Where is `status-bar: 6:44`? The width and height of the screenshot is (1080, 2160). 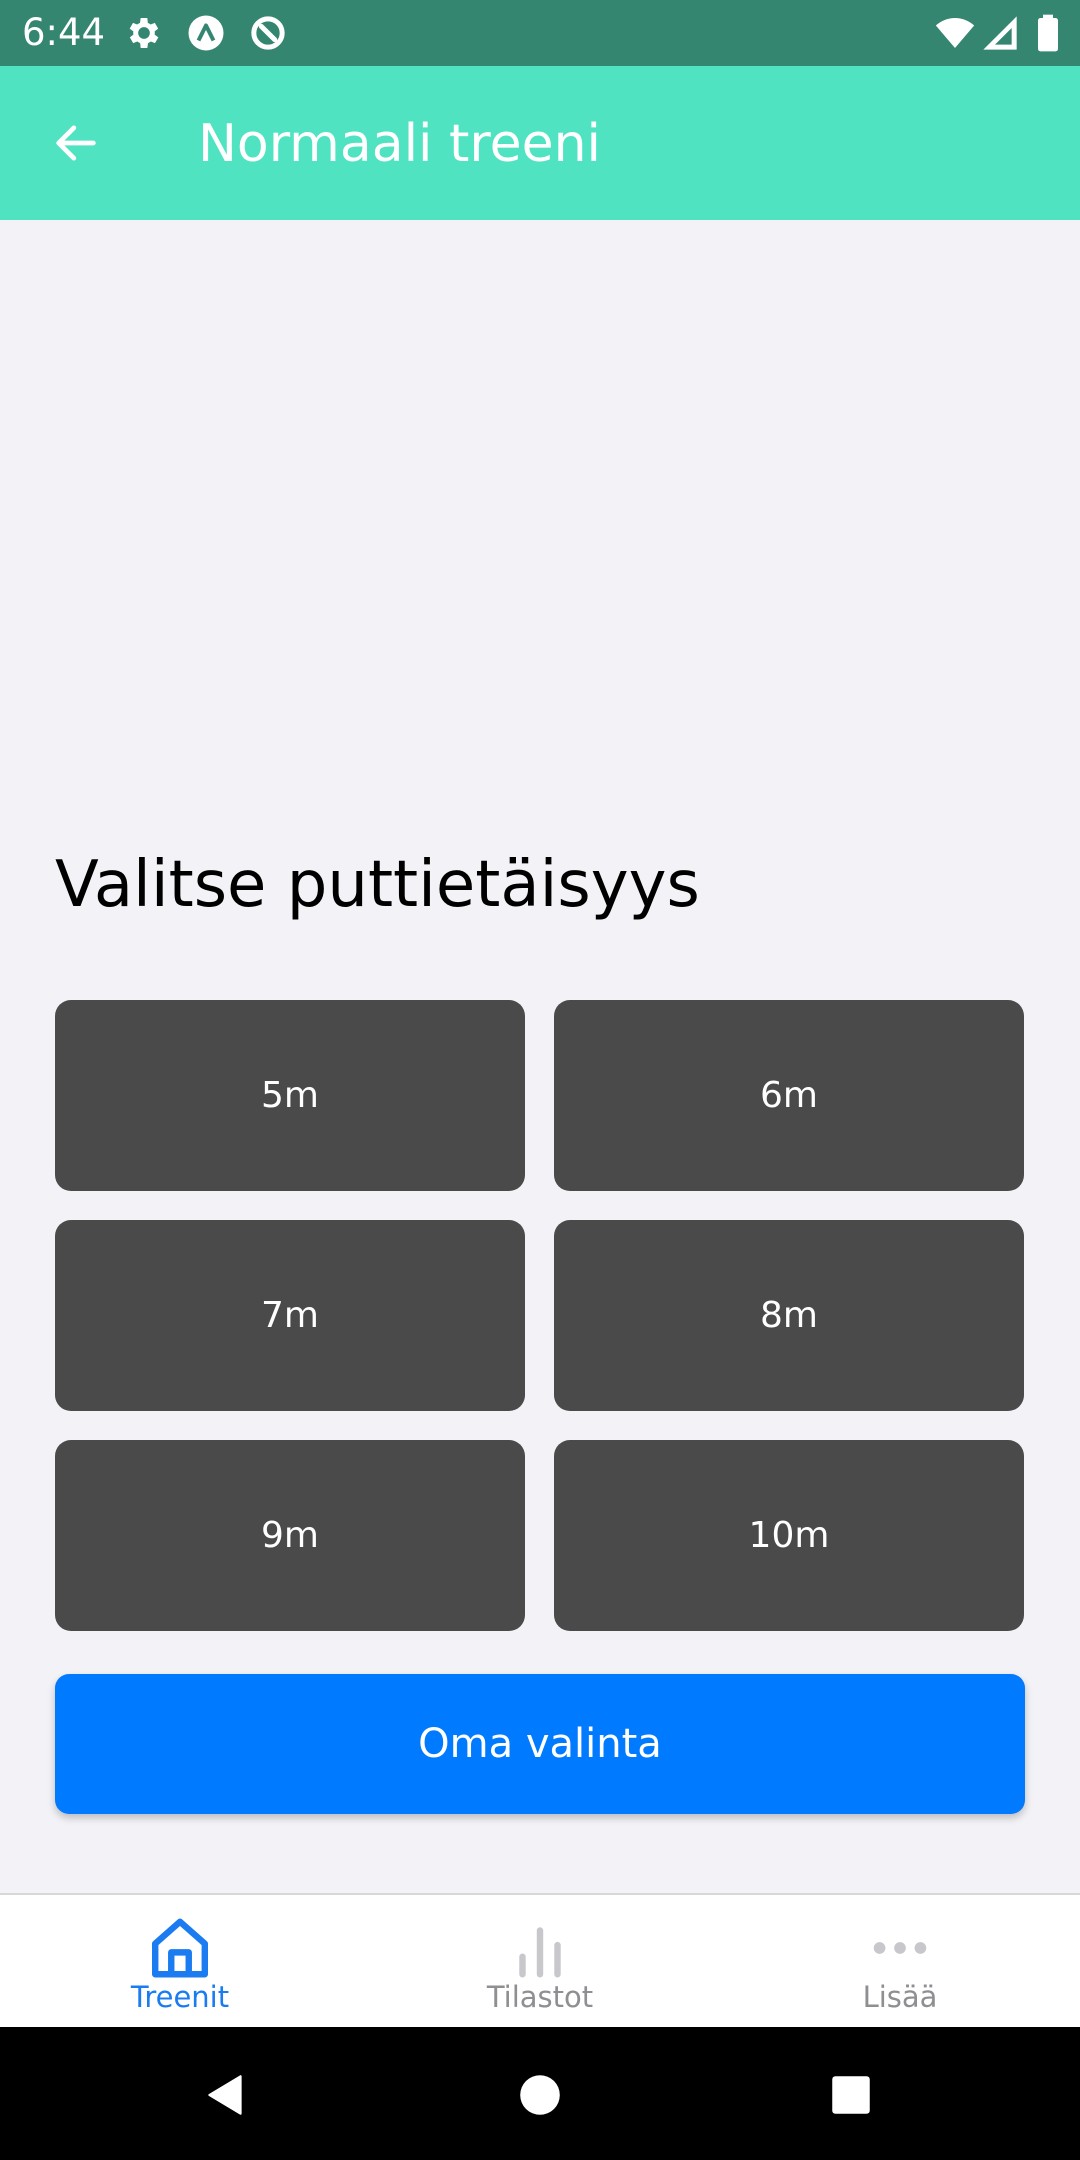 status-bar: 6:44 is located at coordinates (540, 33).